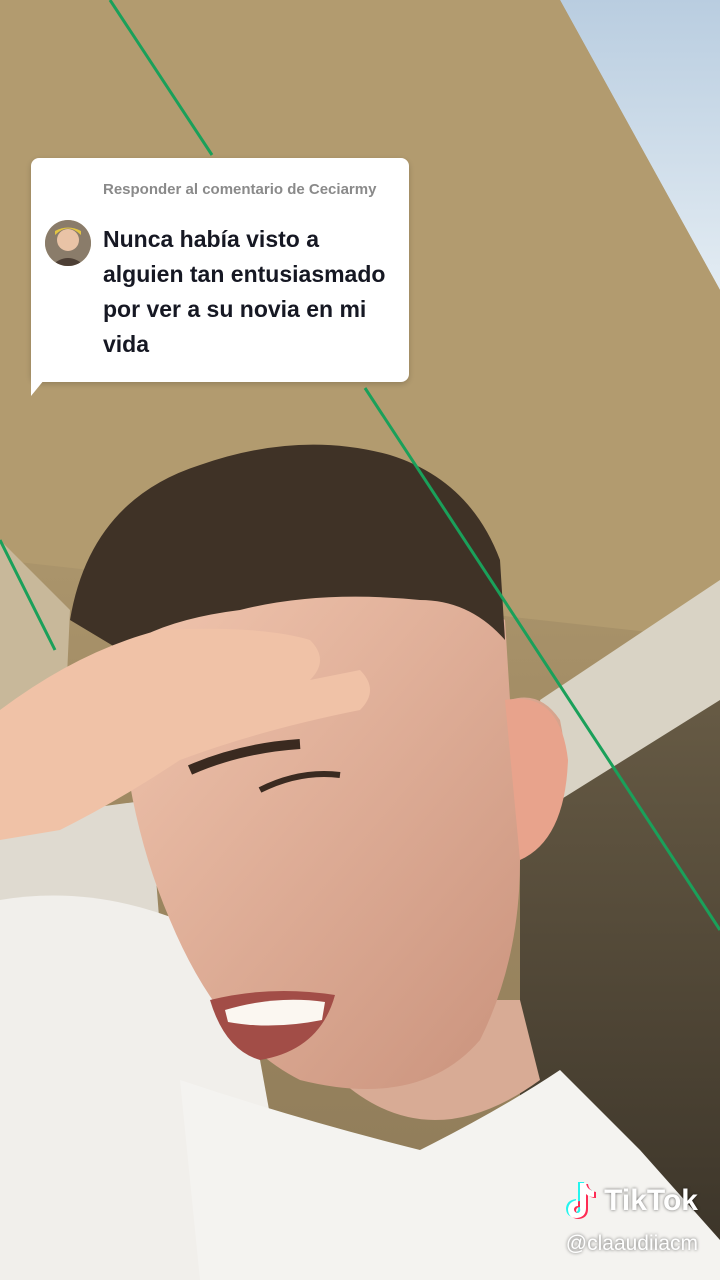 This screenshot has width=720, height=1280. What do you see at coordinates (651, 1200) in the screenshot?
I see `tiktok-wordmark: TikTok` at bounding box center [651, 1200].